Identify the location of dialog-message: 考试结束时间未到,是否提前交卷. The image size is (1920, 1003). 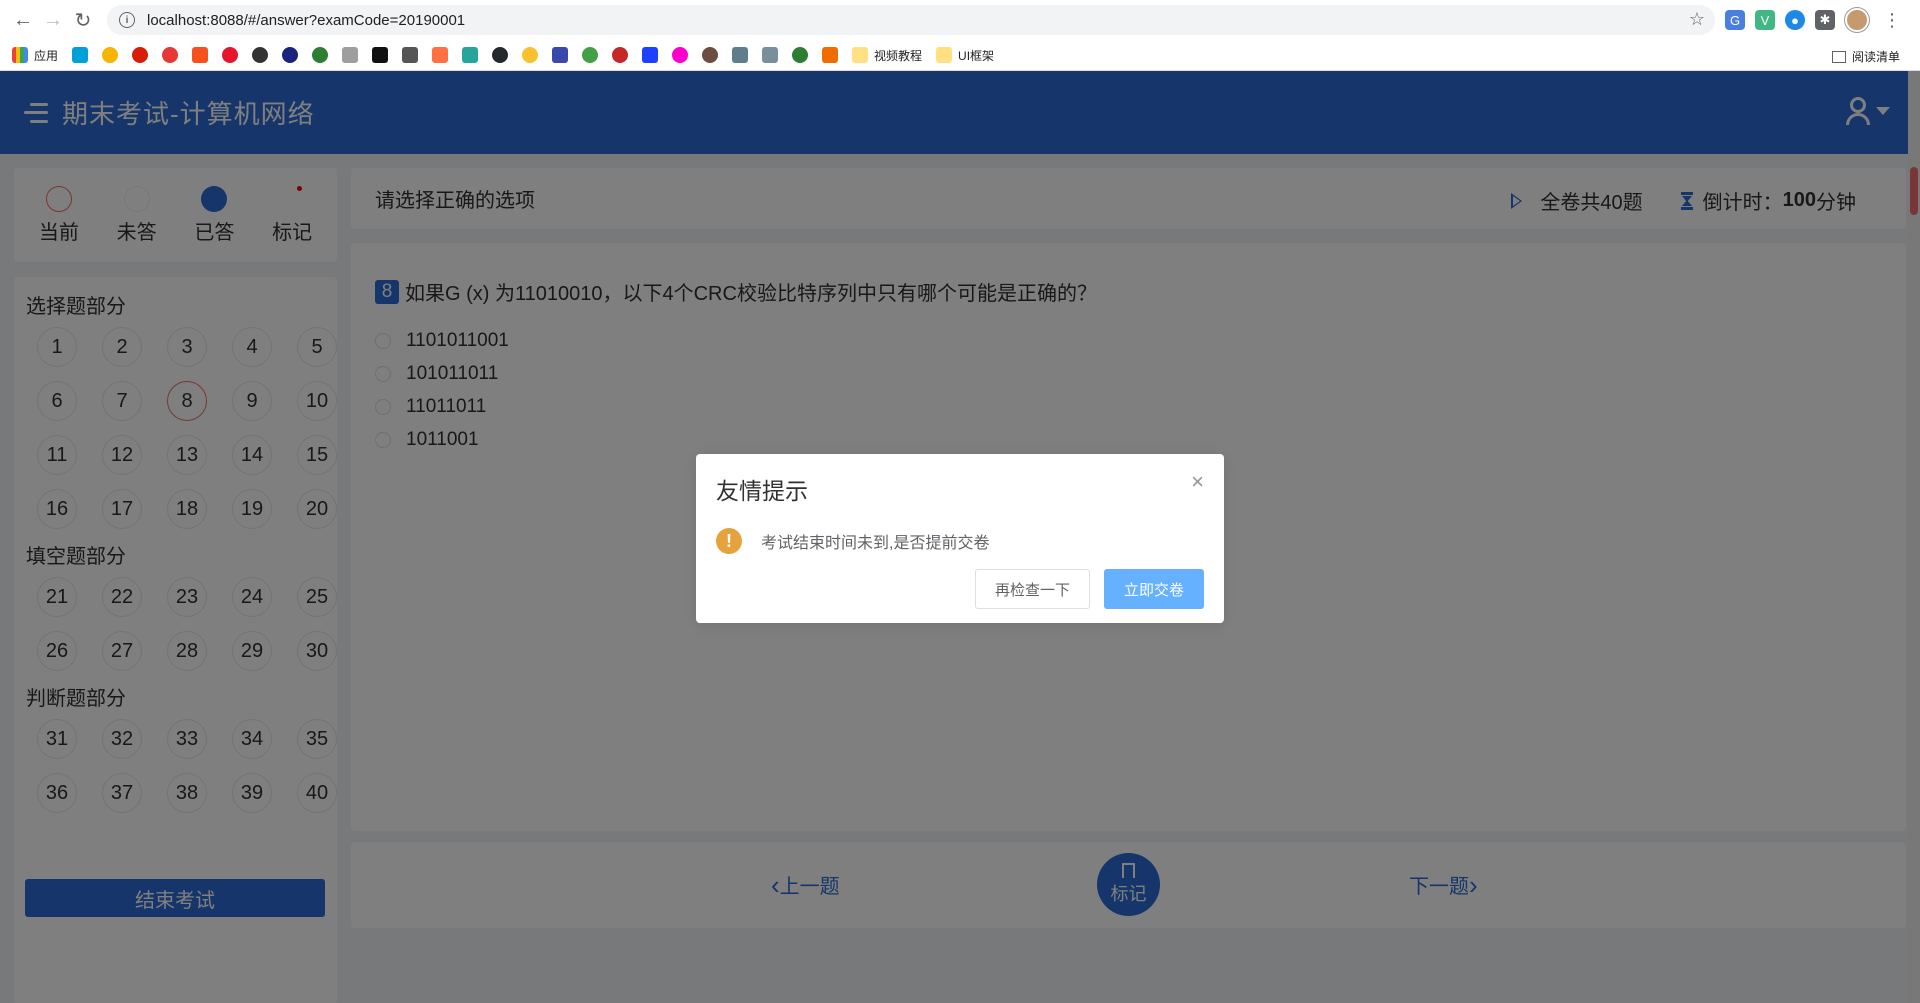
(875, 543).